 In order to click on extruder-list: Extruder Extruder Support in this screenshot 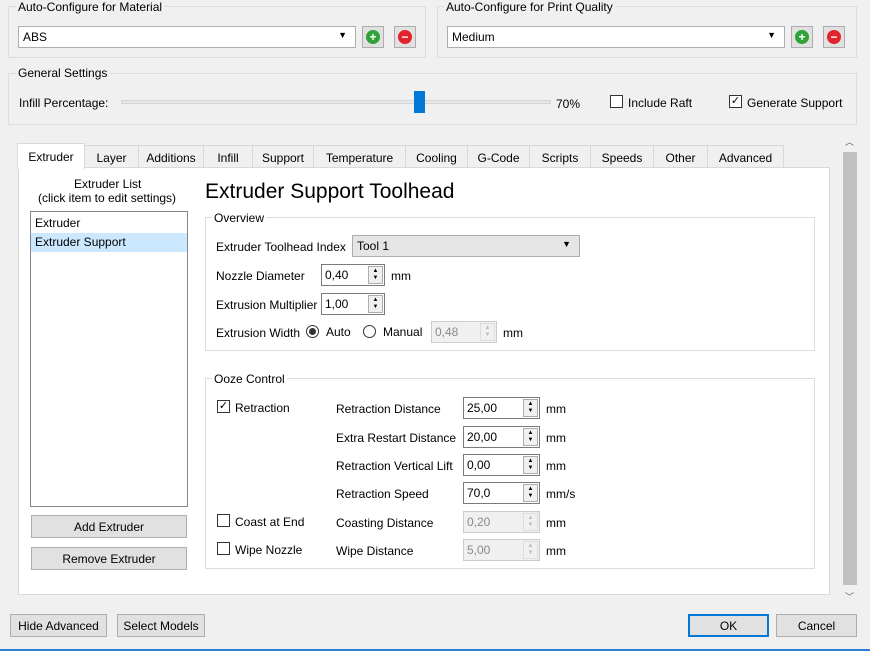, I will do `click(109, 359)`.